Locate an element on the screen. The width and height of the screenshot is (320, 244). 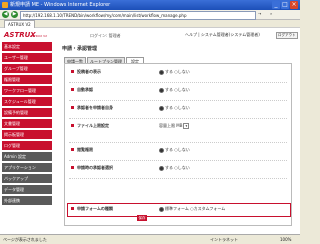
settings-row: ファイル上限設定 容量上限 MB ▾ is located at coordinates (178, 132).